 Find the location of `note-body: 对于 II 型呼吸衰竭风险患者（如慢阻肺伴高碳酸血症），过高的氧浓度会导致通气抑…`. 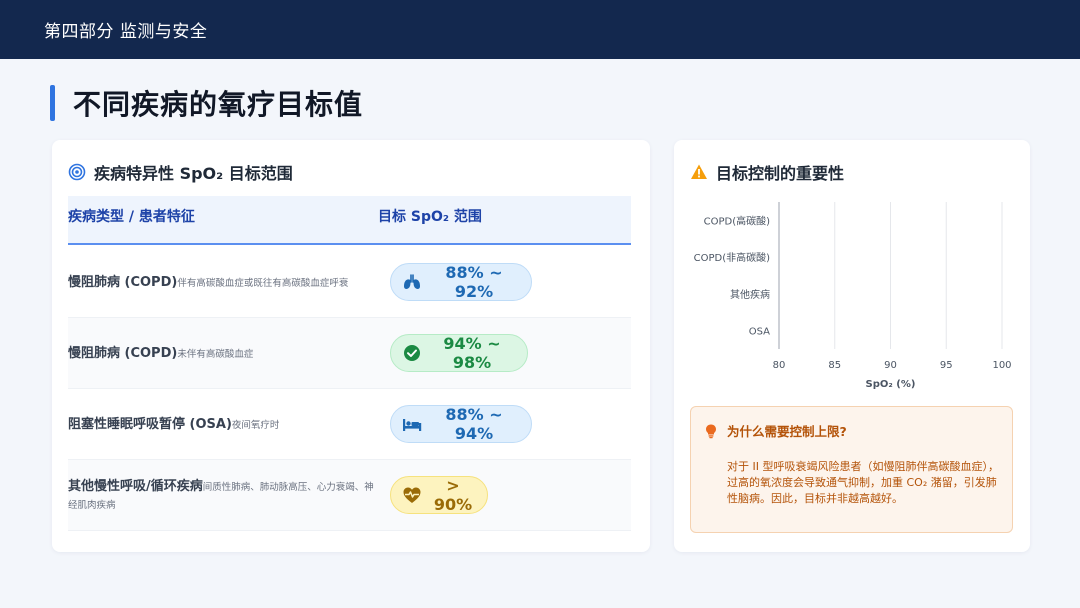

note-body: 对于 II 型呼吸衰竭风险患者（如慢阻肺伴高碳酸血症），过高的氧浓度会导致通气抑… is located at coordinates (863, 482).